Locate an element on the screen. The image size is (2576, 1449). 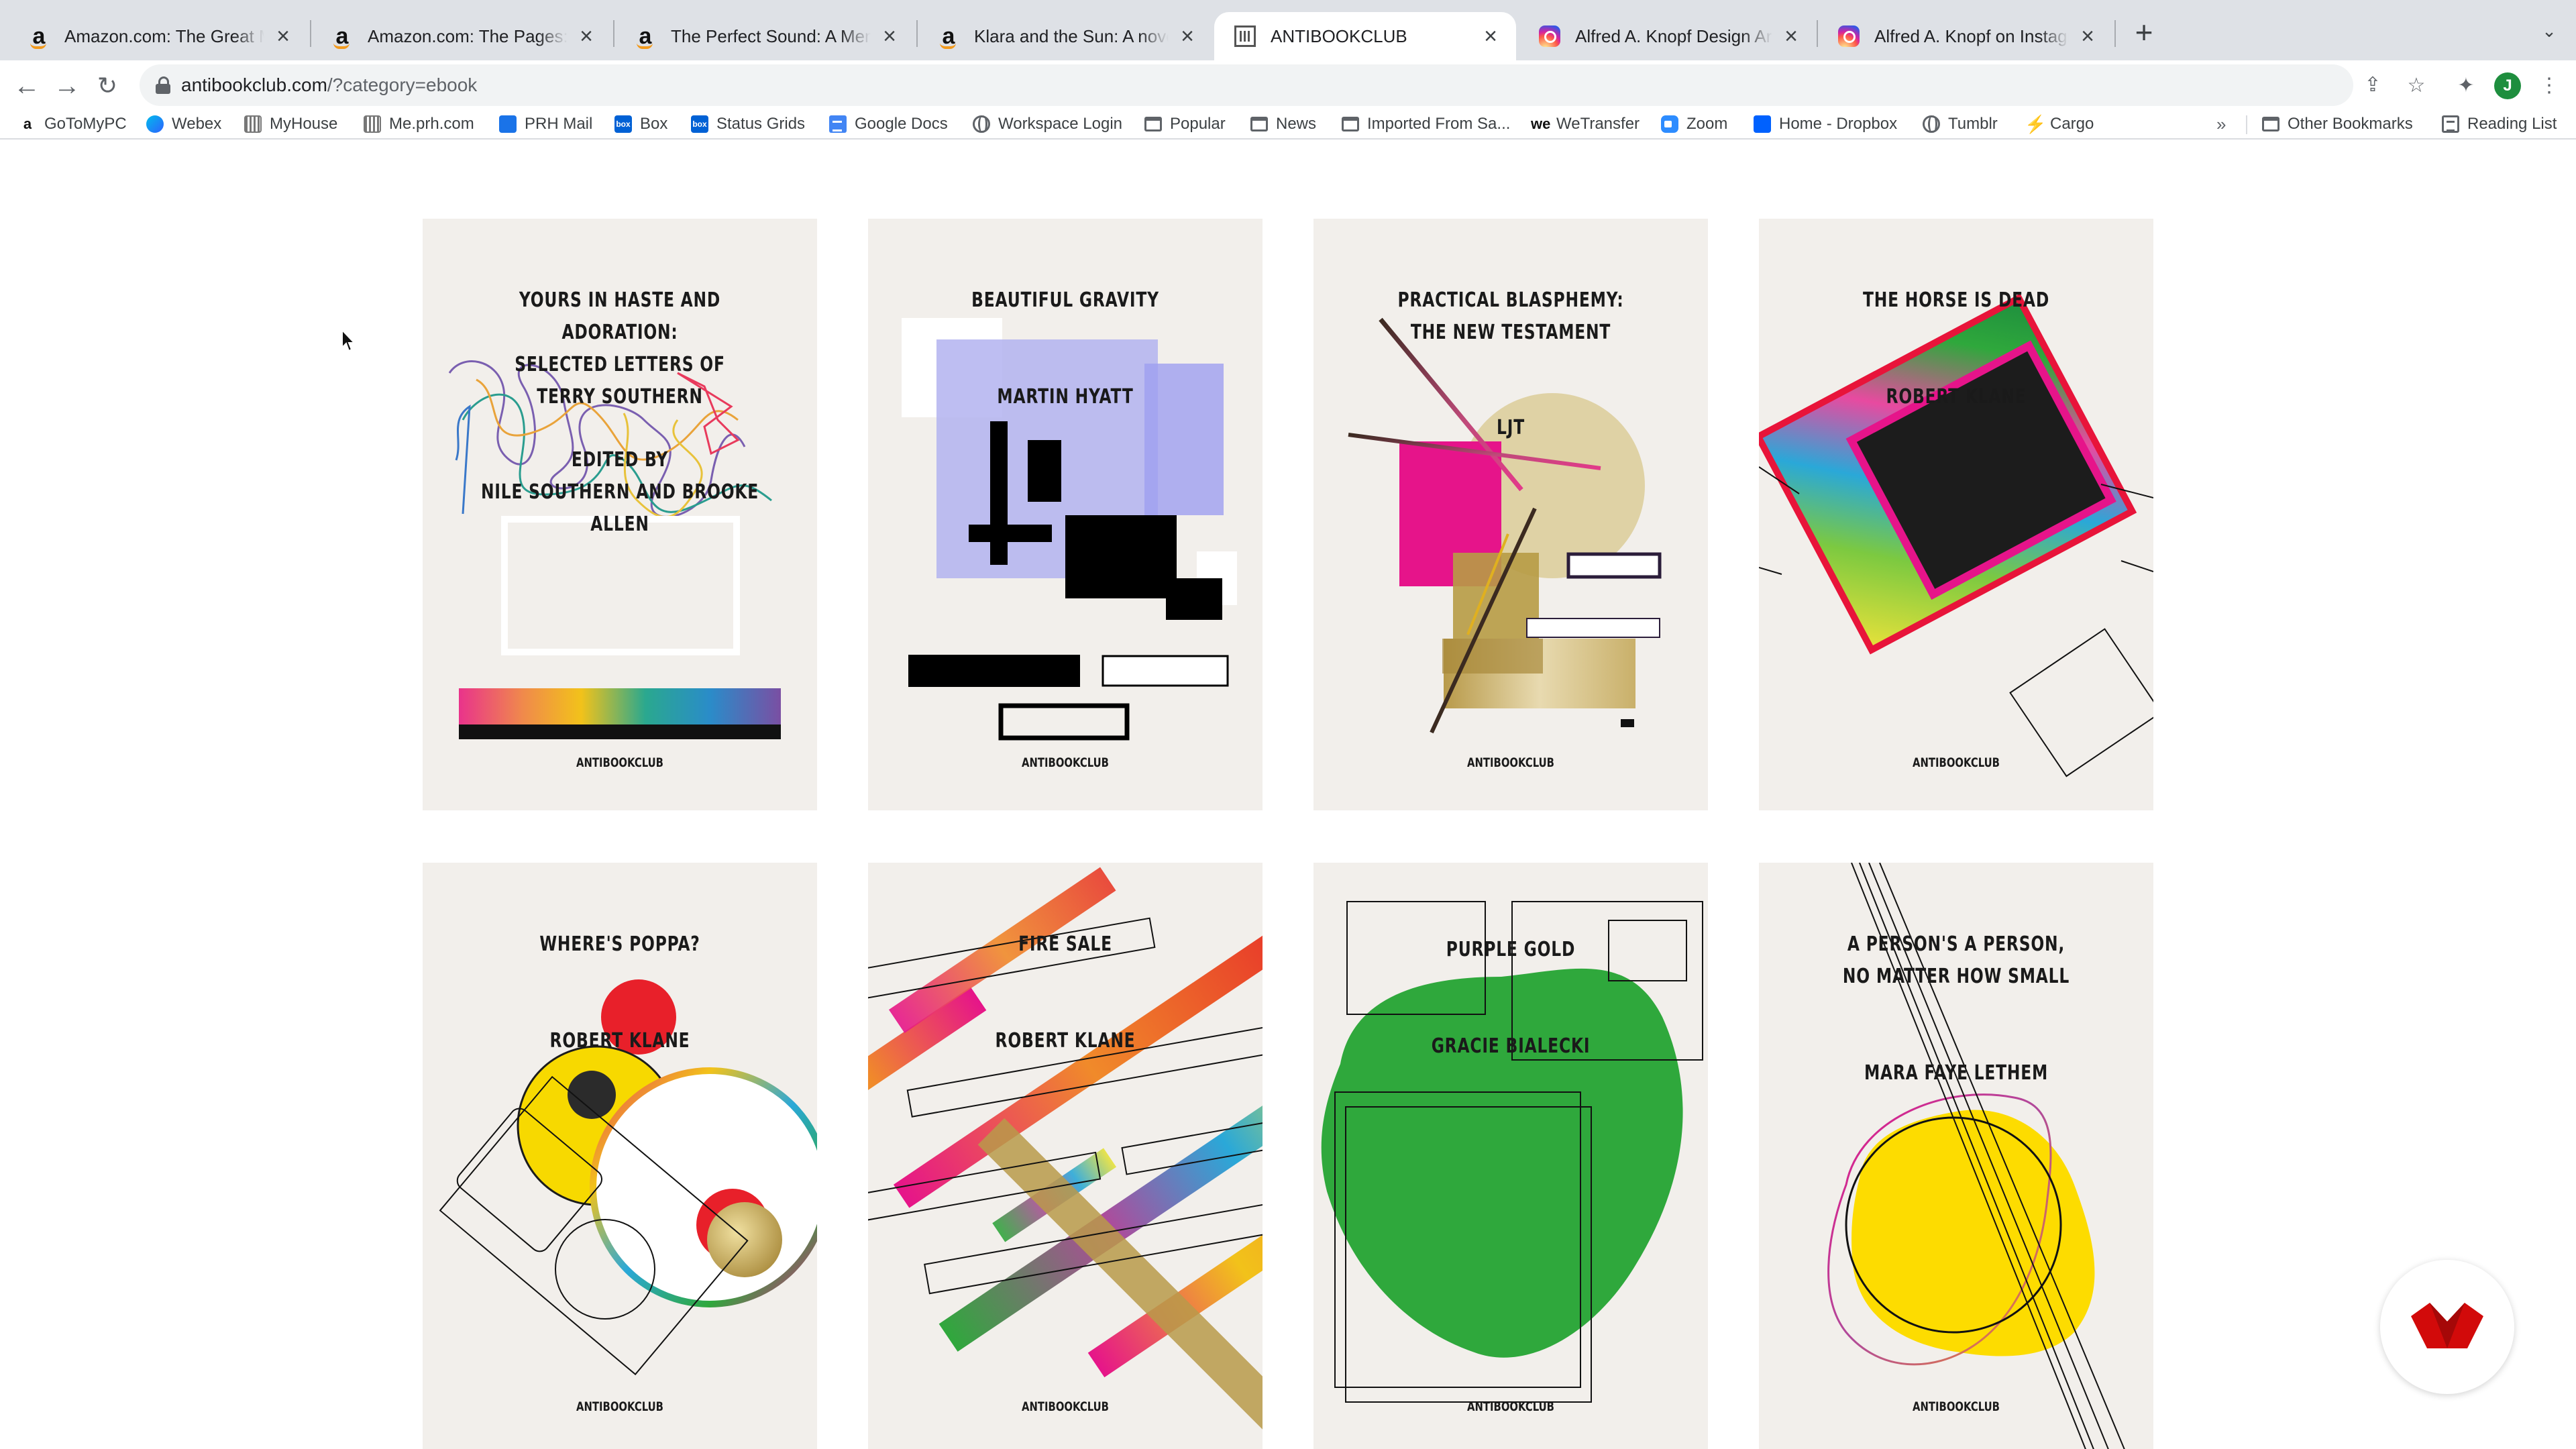
docs-icon is located at coordinates (838, 124).